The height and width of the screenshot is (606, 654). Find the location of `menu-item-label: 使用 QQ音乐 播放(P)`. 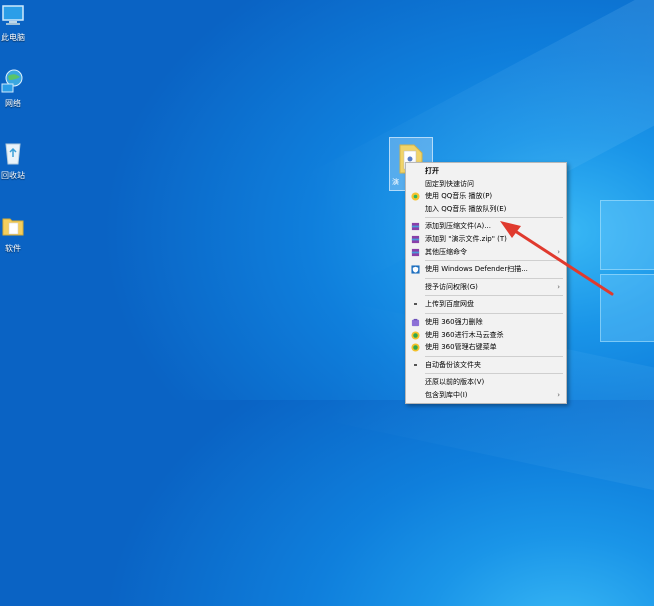

menu-item-label: 使用 QQ音乐 播放(P) is located at coordinates (459, 196).